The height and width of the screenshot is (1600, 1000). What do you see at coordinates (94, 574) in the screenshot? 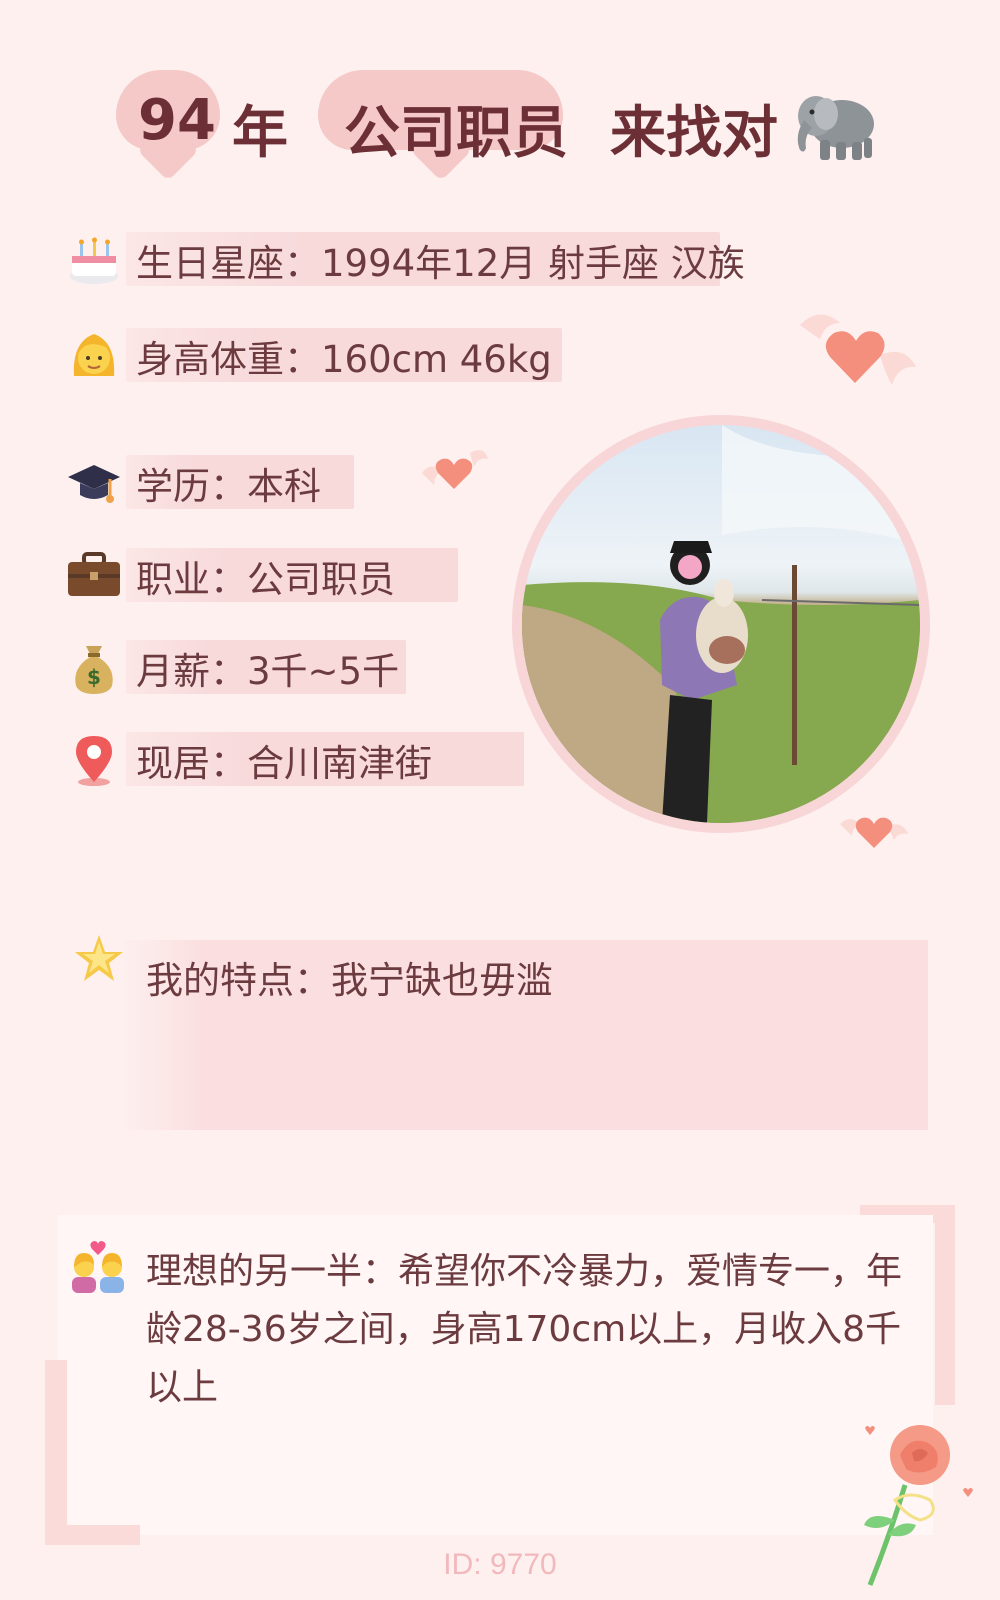
I see `briefcase-icon` at bounding box center [94, 574].